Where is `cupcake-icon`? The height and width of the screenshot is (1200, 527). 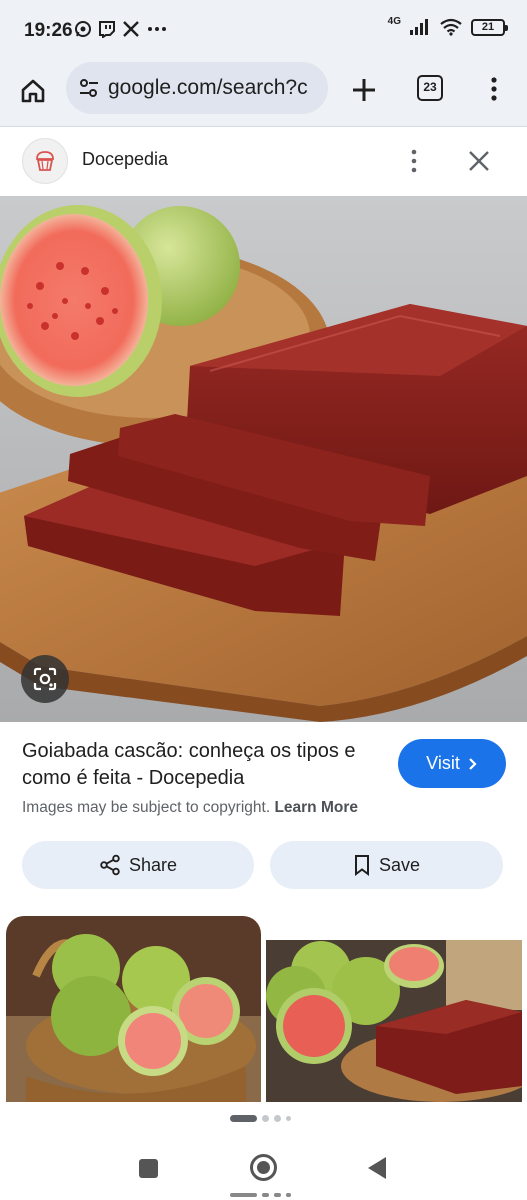
cupcake-icon is located at coordinates (45, 161).